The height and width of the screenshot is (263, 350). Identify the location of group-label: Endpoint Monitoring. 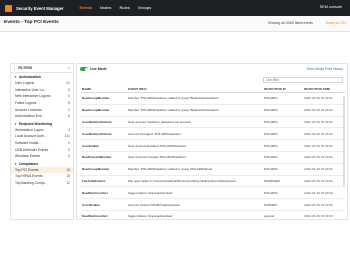
(35, 123).